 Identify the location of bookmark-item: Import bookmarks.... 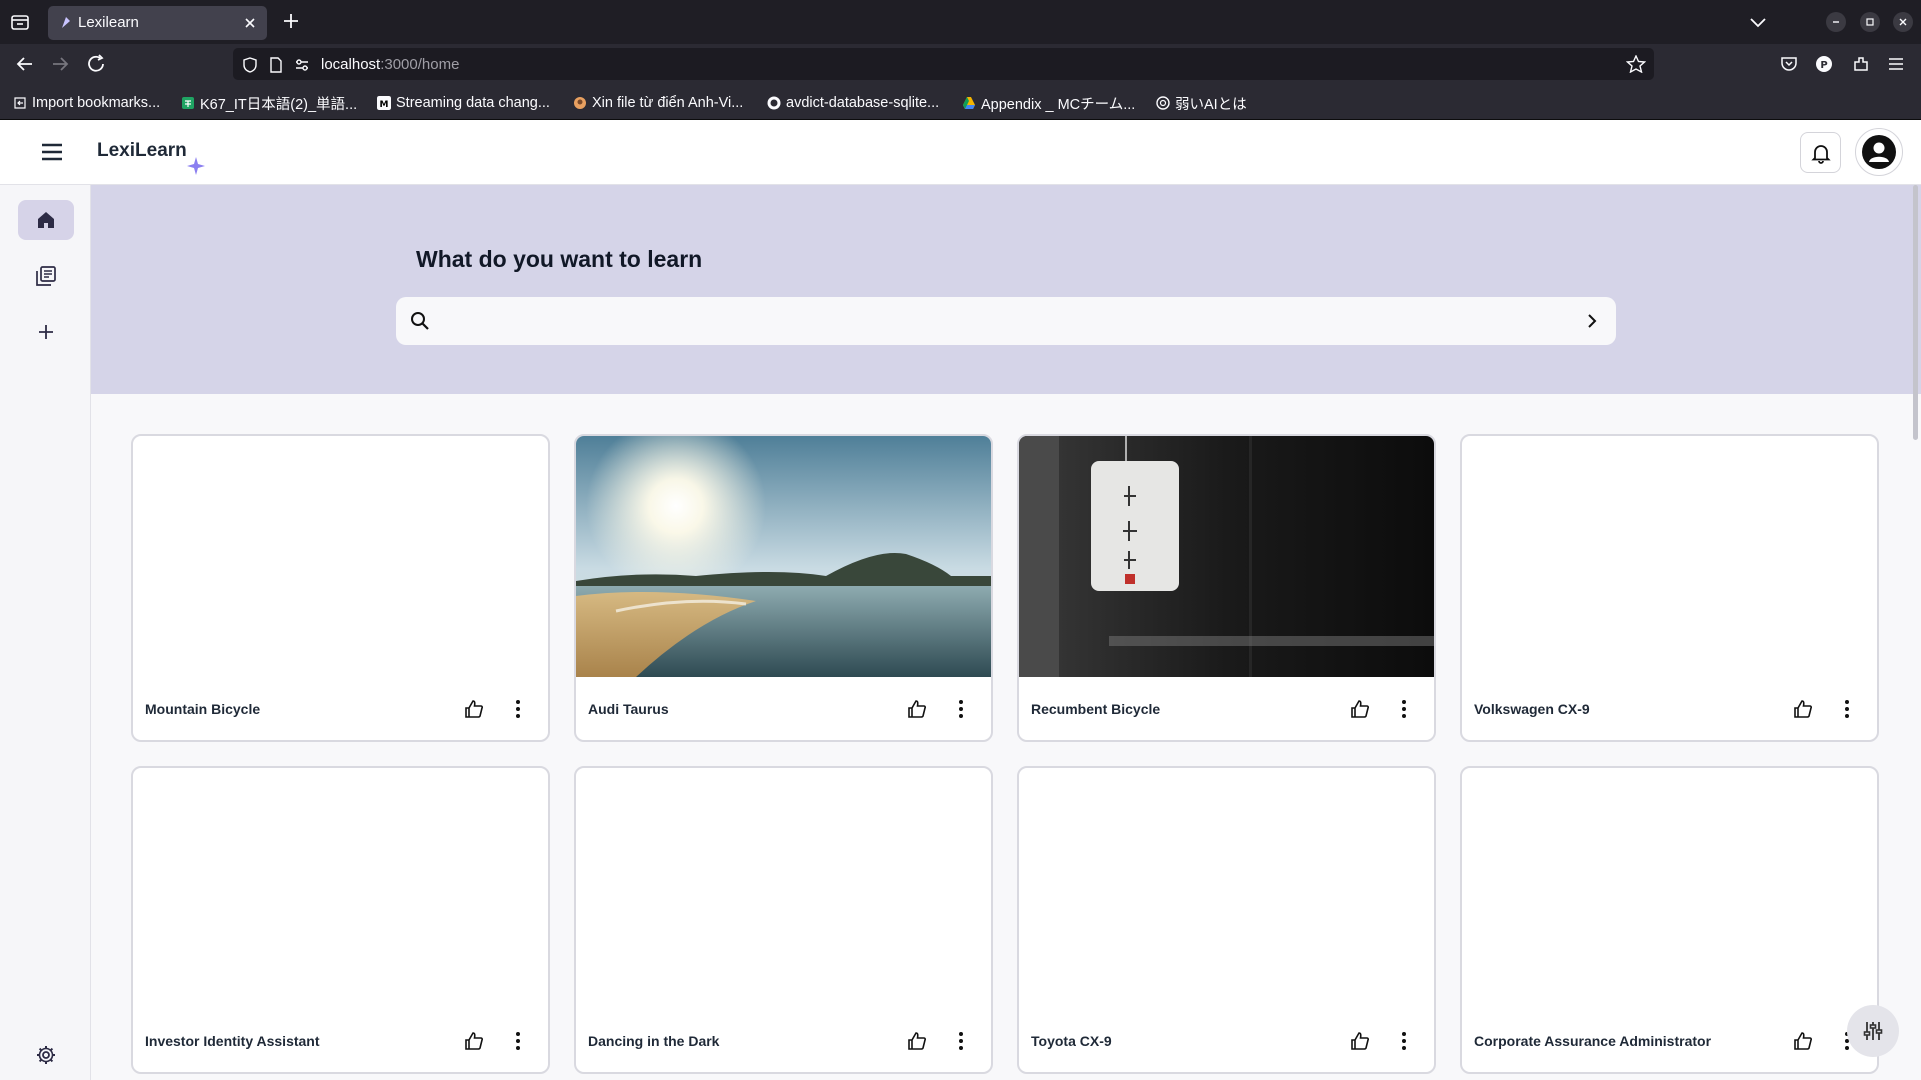
(86, 103).